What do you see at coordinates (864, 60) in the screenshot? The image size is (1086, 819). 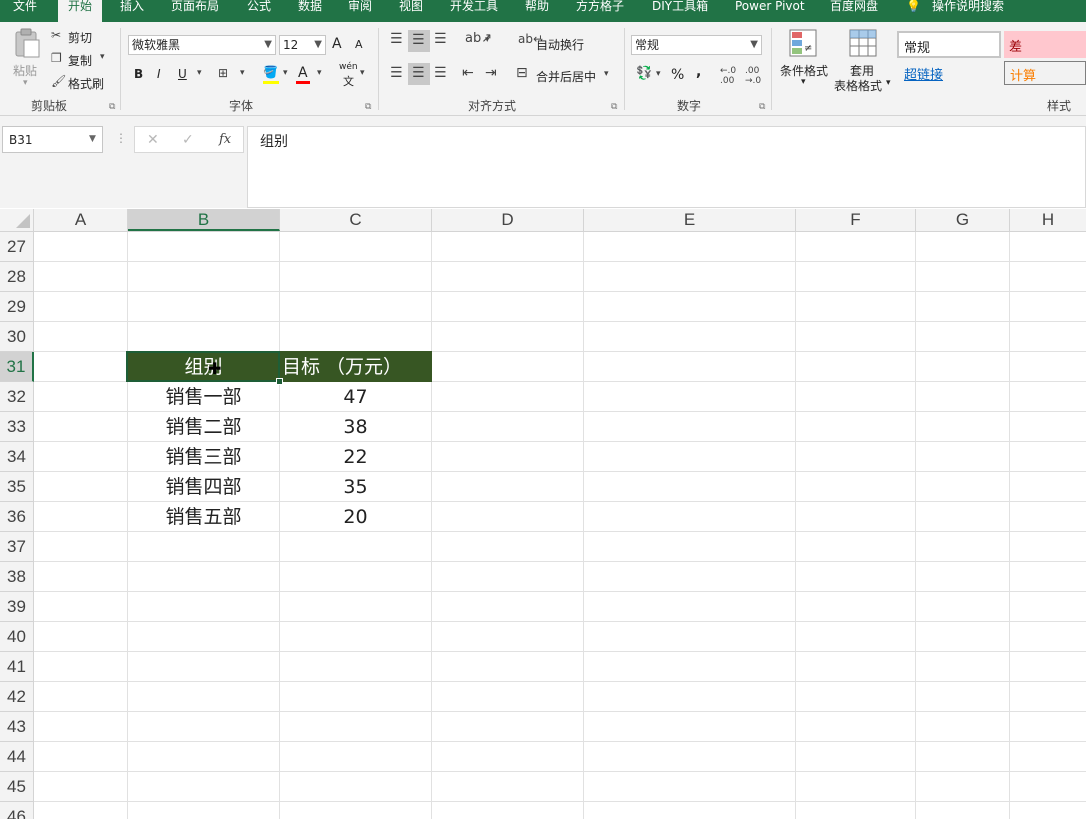 I see `format-as-table-button: 套用 表格格式 ▾` at bounding box center [864, 60].